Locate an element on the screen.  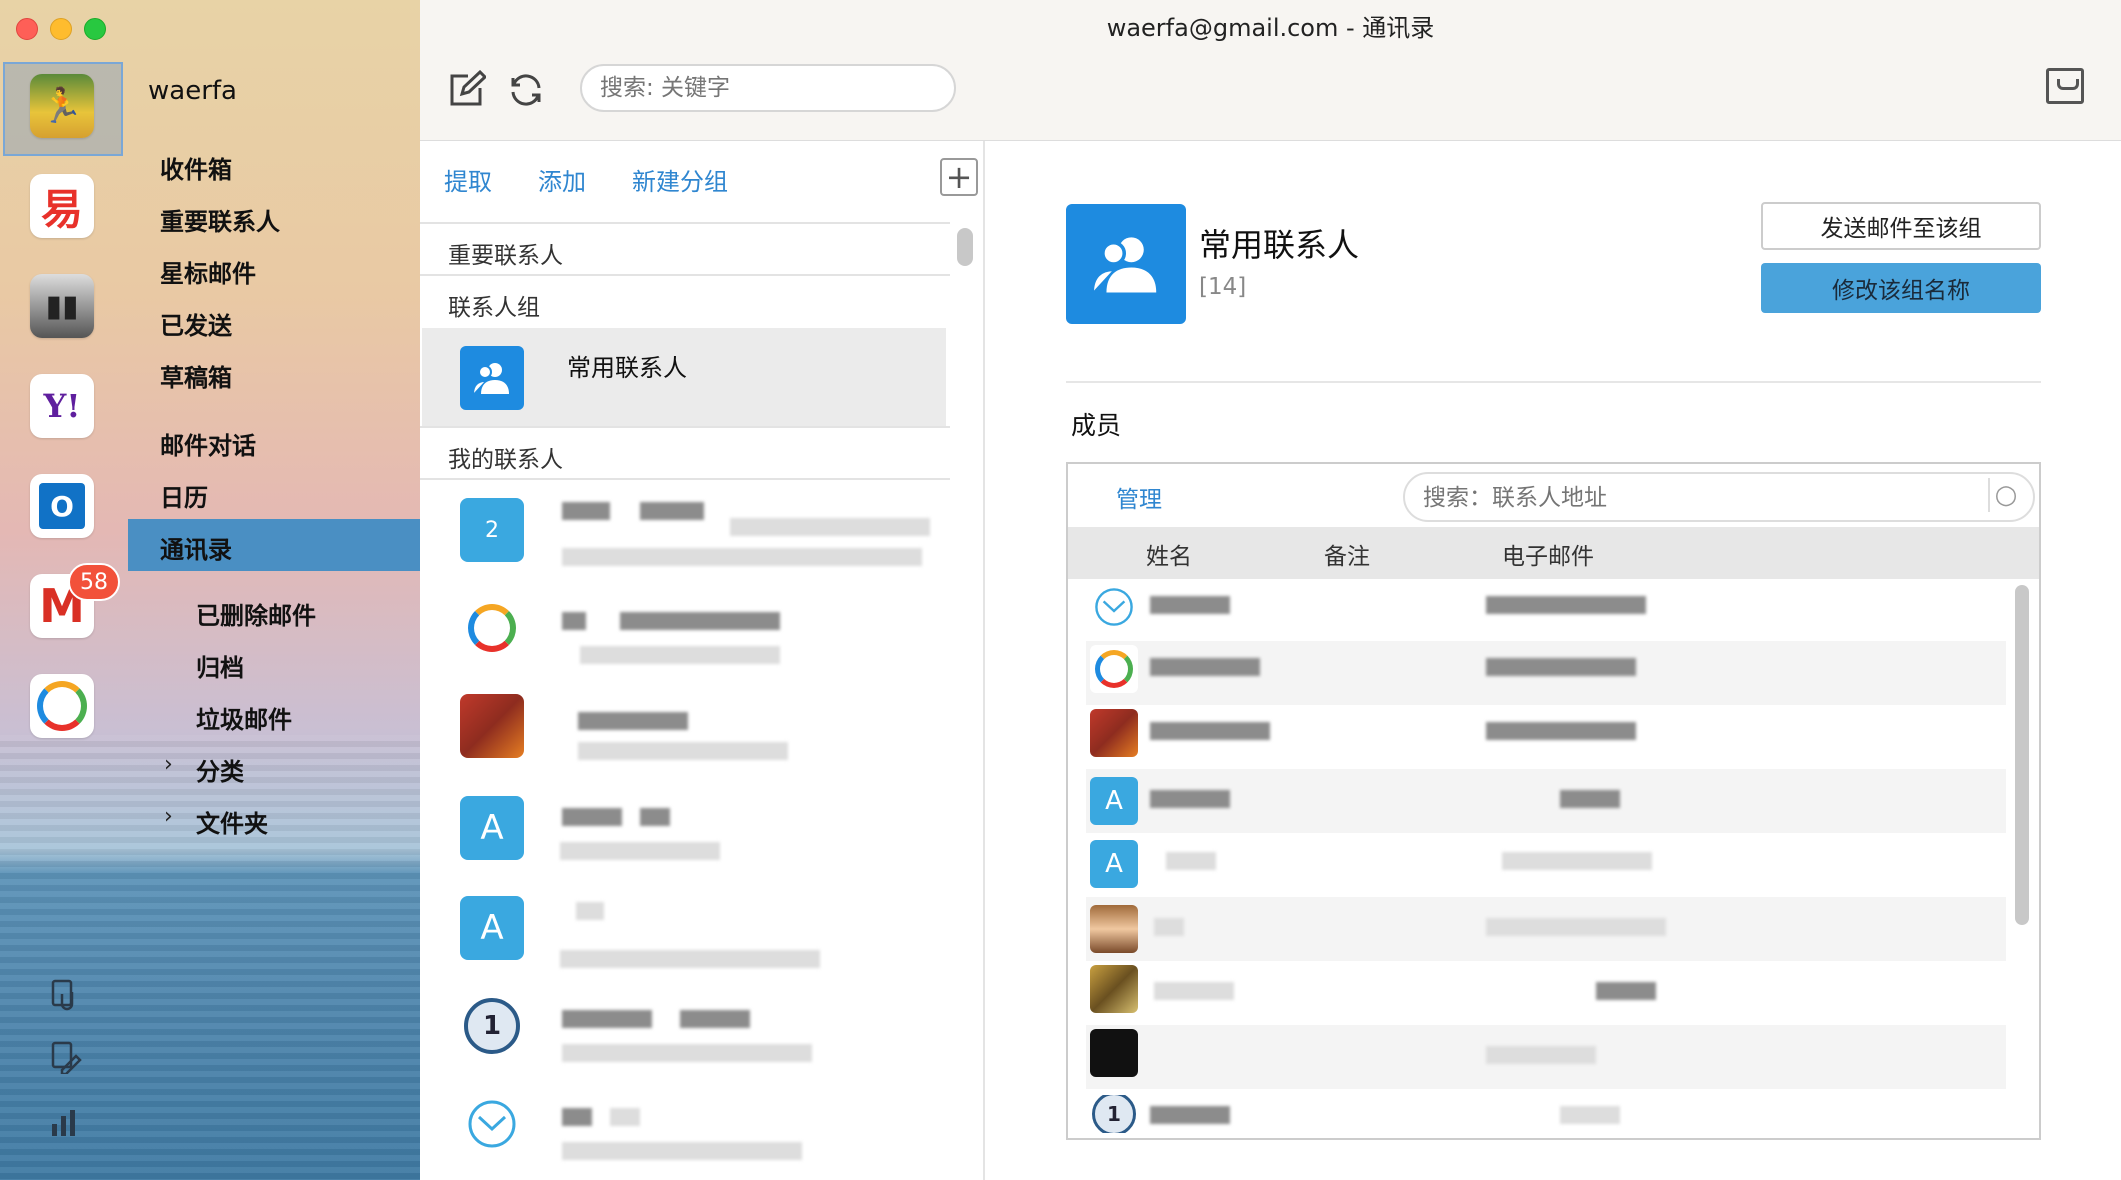
inbox-tray-icon is located at coordinates (2065, 86).